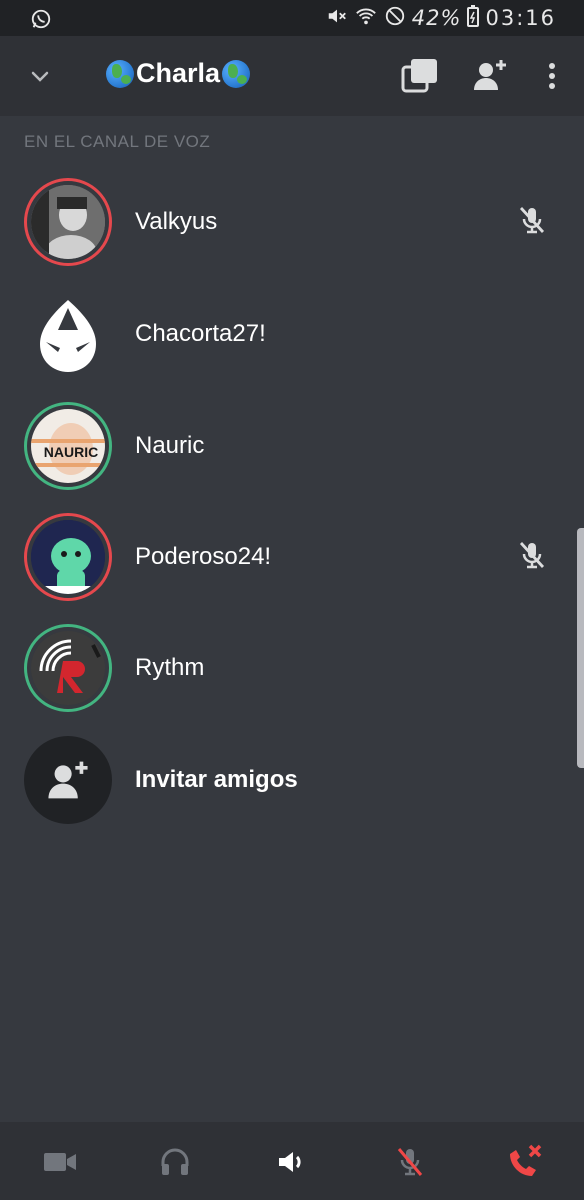 The width and height of the screenshot is (584, 1200). What do you see at coordinates (292, 76) in the screenshot?
I see `channel-header: Charla` at bounding box center [292, 76].